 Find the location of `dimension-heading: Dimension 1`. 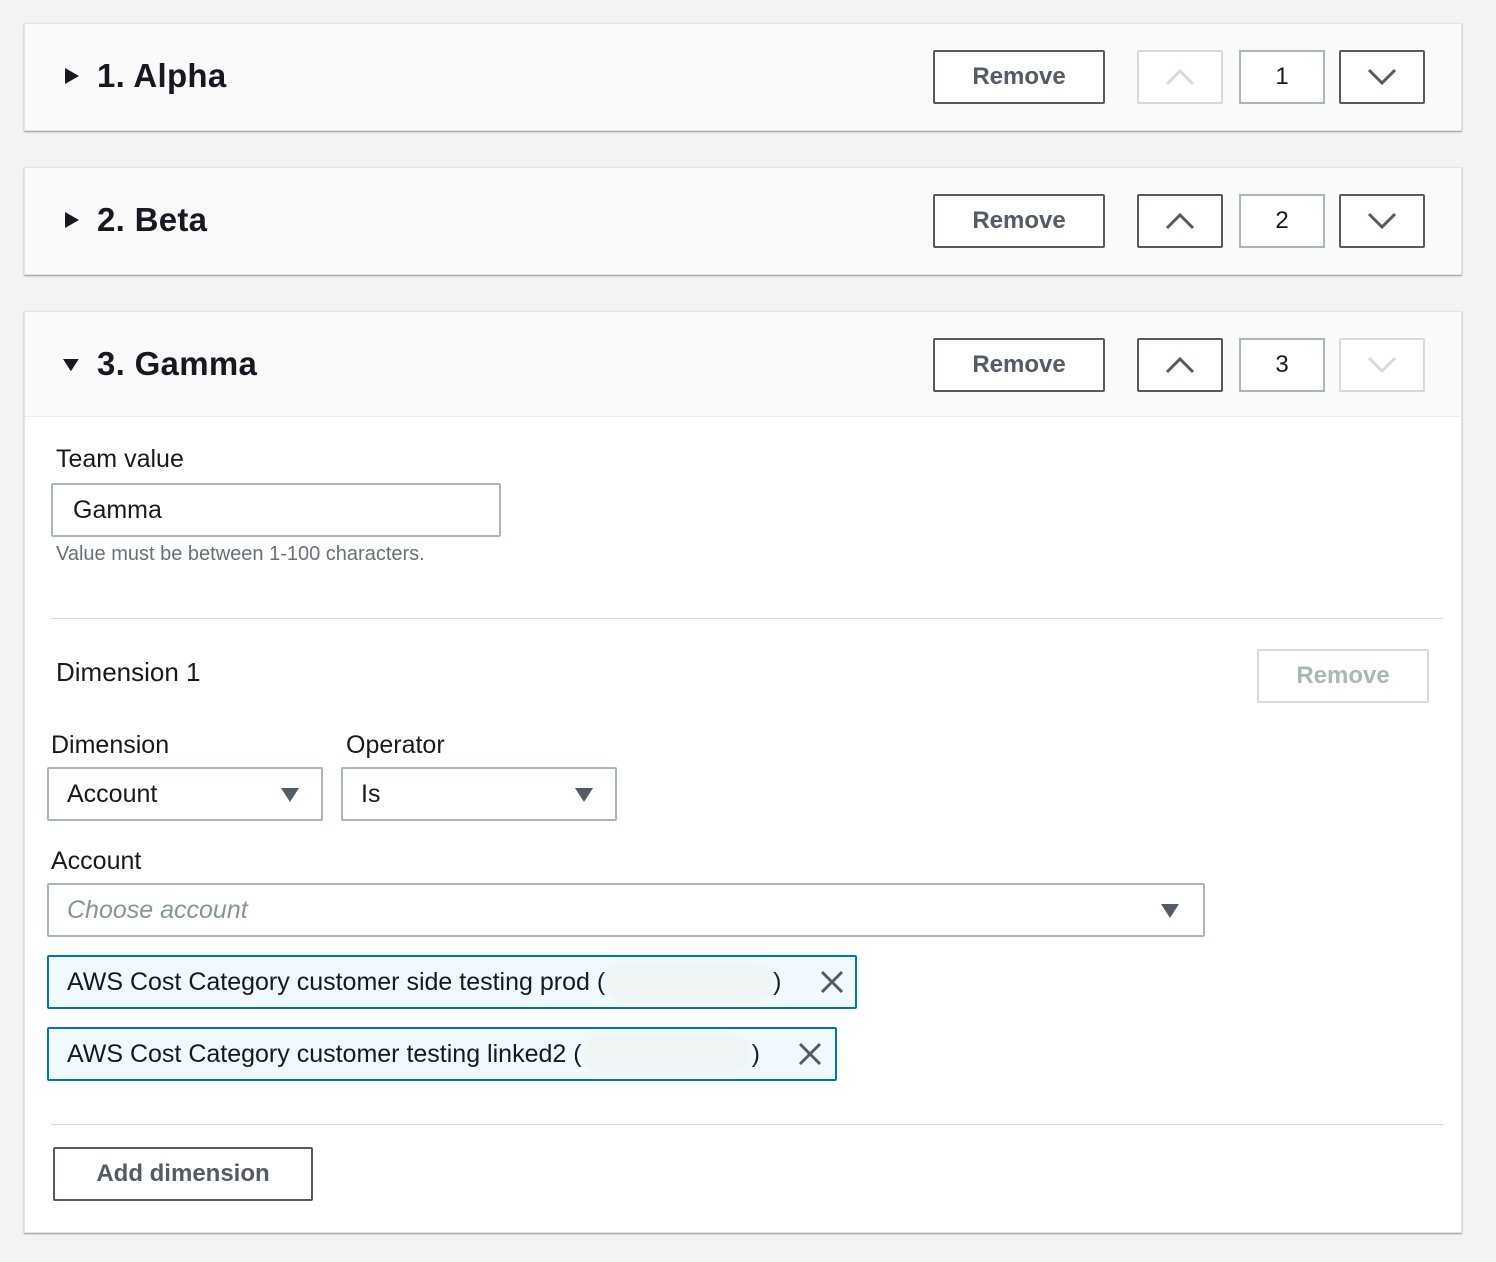

dimension-heading: Dimension 1 is located at coordinates (128, 672).